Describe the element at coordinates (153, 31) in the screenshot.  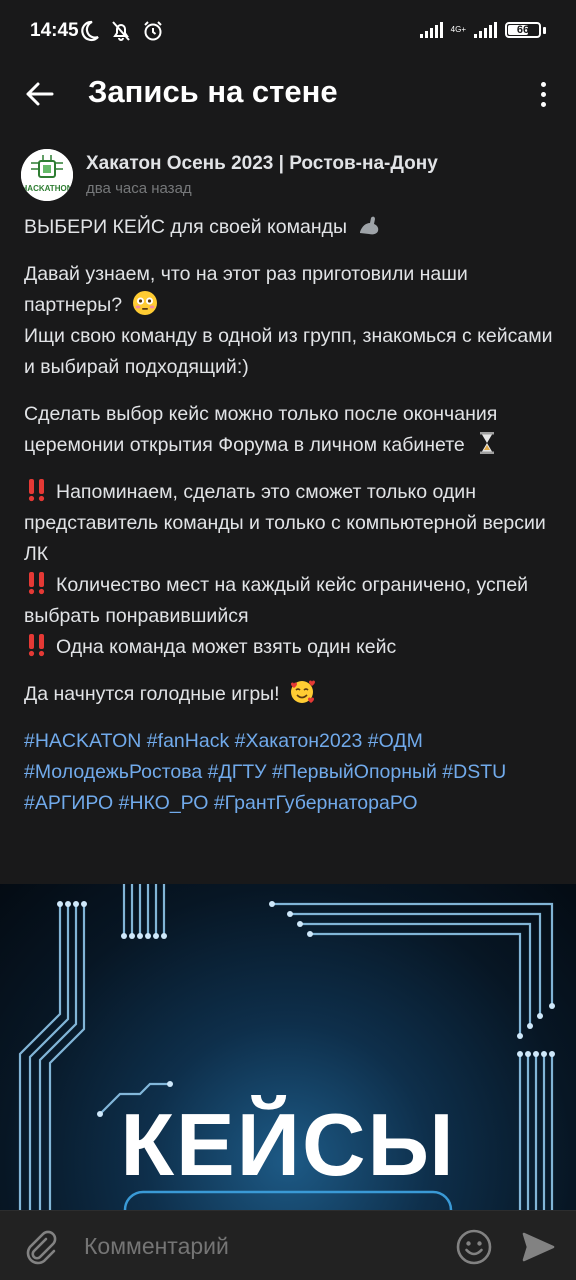
I see `alarm-icon` at that location.